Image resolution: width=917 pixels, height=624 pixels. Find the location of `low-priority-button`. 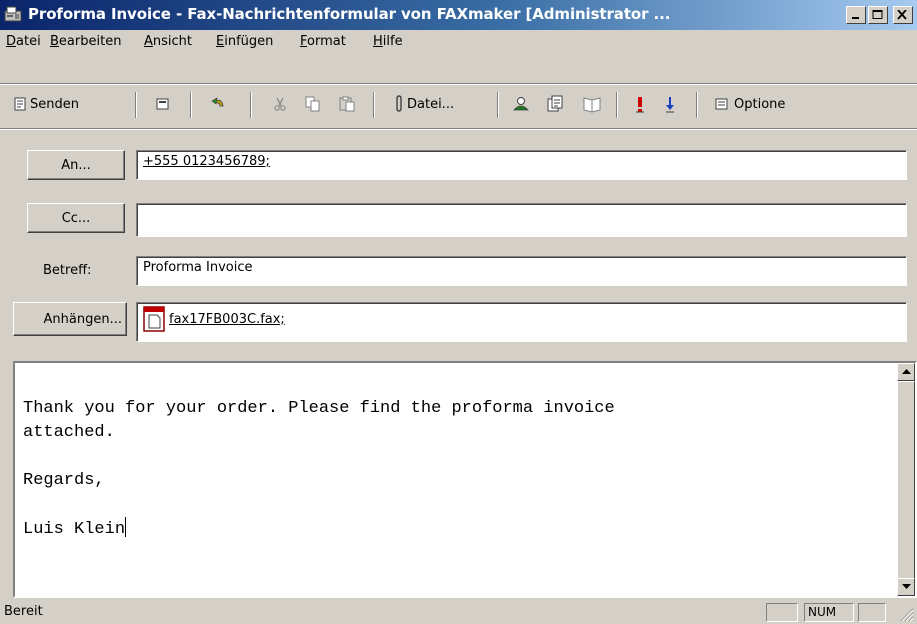

low-priority-button is located at coordinates (670, 104).